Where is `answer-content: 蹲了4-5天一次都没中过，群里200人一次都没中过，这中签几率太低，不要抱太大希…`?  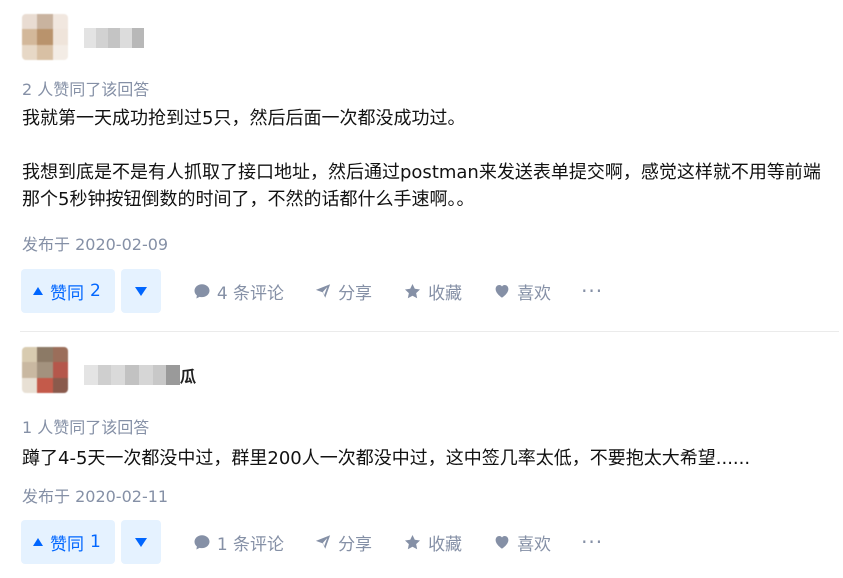 answer-content: 蹲了4-5天一次都没中过，群里200人一次都没中过，这中签几率太低，不要抱太大希… is located at coordinates (430, 458).